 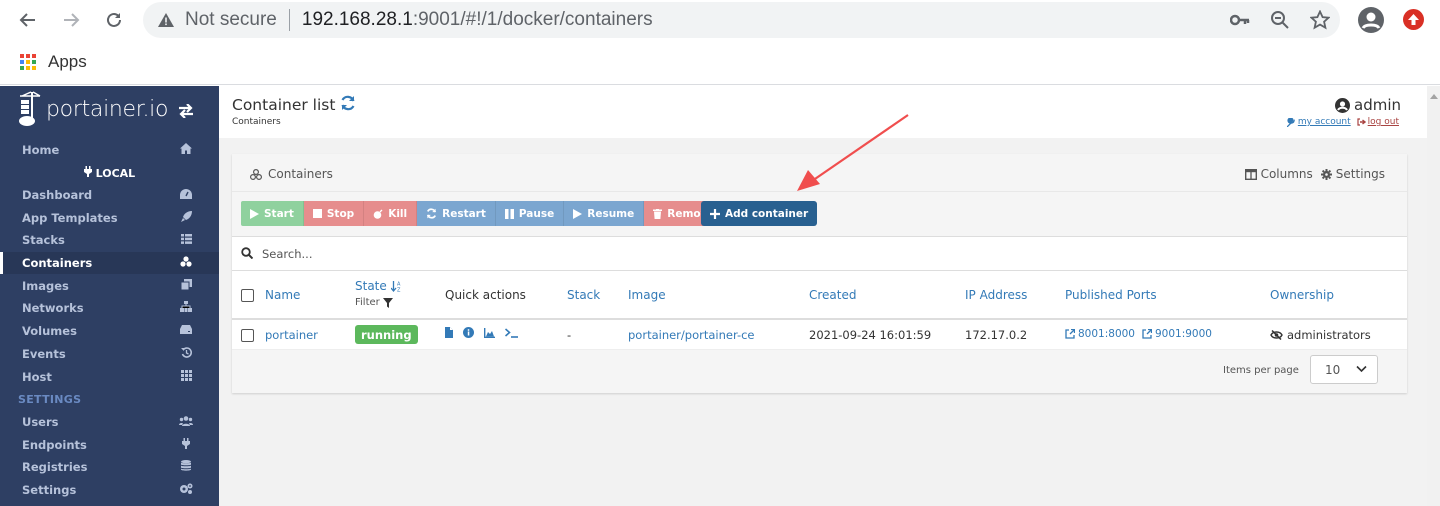 I want to click on column-state: State AZ, so click(x=378, y=286).